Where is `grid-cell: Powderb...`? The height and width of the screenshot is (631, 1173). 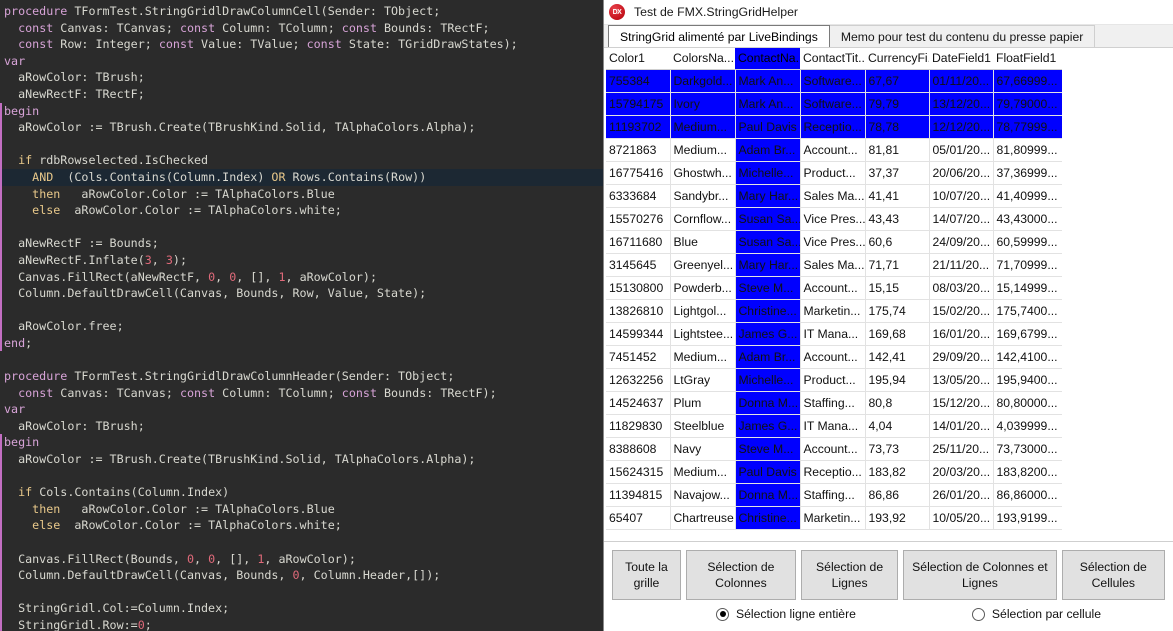
grid-cell: Powderb... is located at coordinates (703, 288).